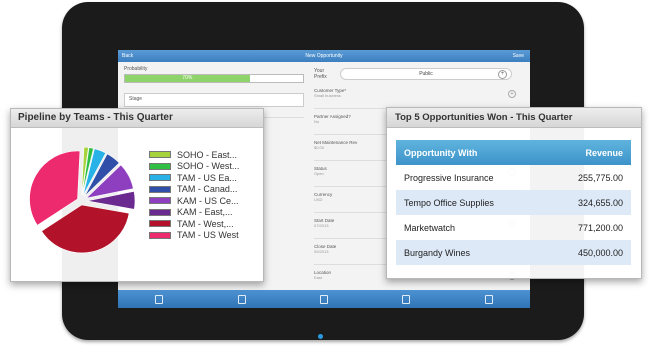  I want to click on form-field: Currency USD, so click(323, 197).